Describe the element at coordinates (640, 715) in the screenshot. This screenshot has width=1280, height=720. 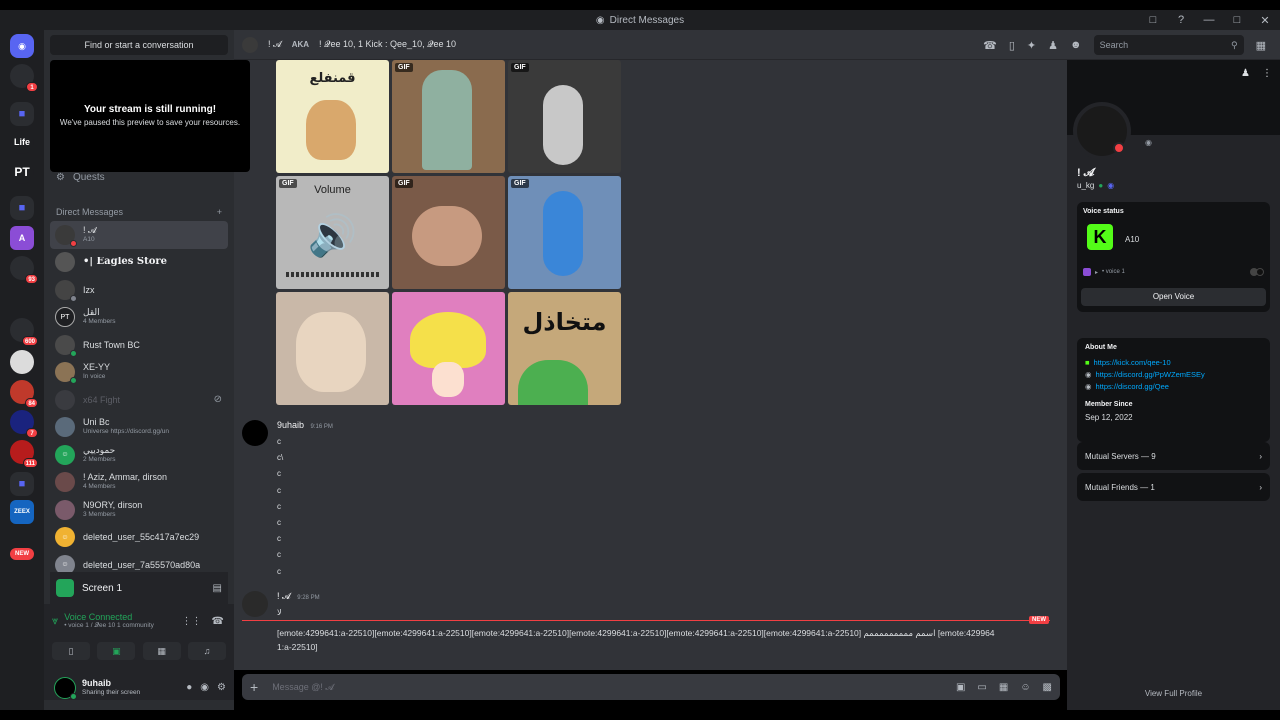
I see `letterbox-bottom` at that location.